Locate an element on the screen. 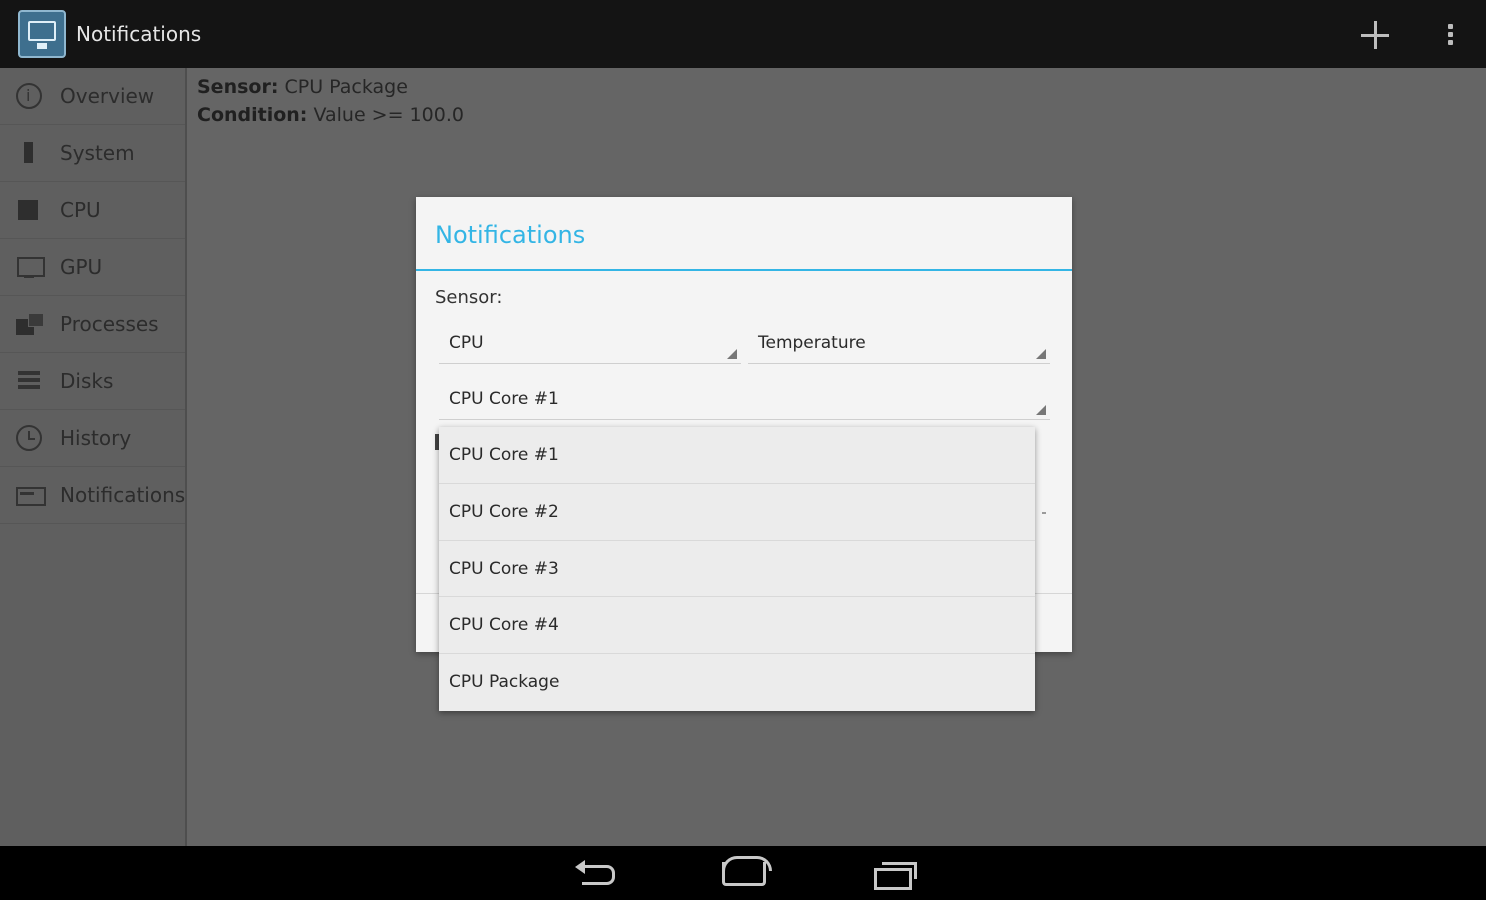 The height and width of the screenshot is (900, 1486). system-navigation-bar is located at coordinates (743, 873).